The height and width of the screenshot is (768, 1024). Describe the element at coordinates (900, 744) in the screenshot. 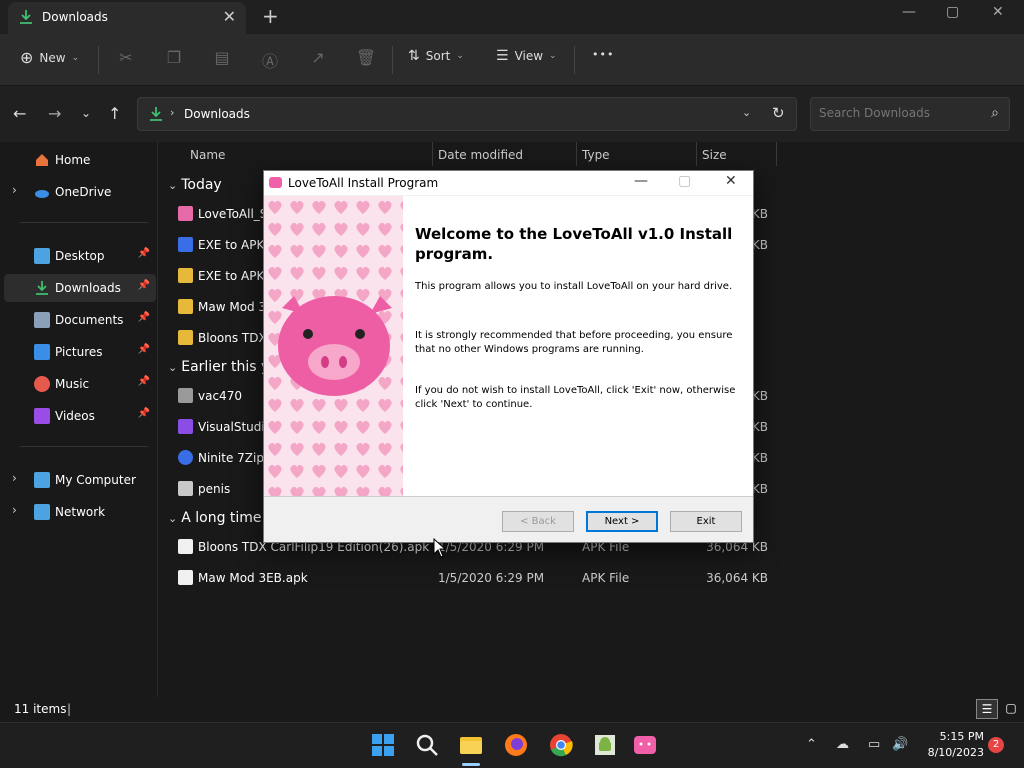

I see `volume-icon: 🔊` at that location.